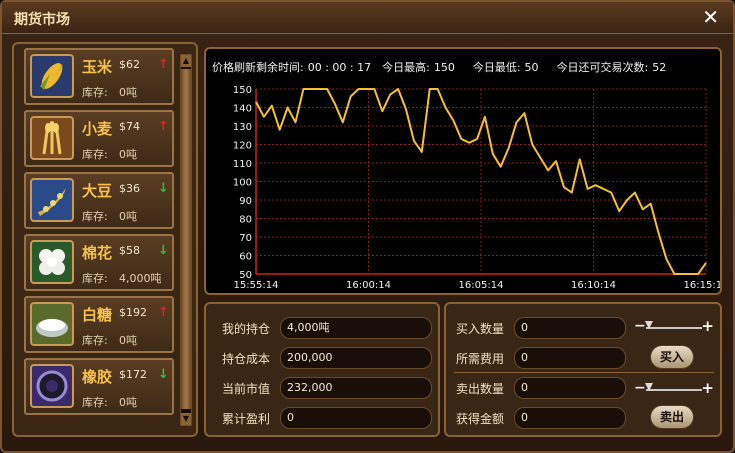 This screenshot has height=453, width=735. I want to click on title-bar: 期货市场 ✕, so click(367, 18).